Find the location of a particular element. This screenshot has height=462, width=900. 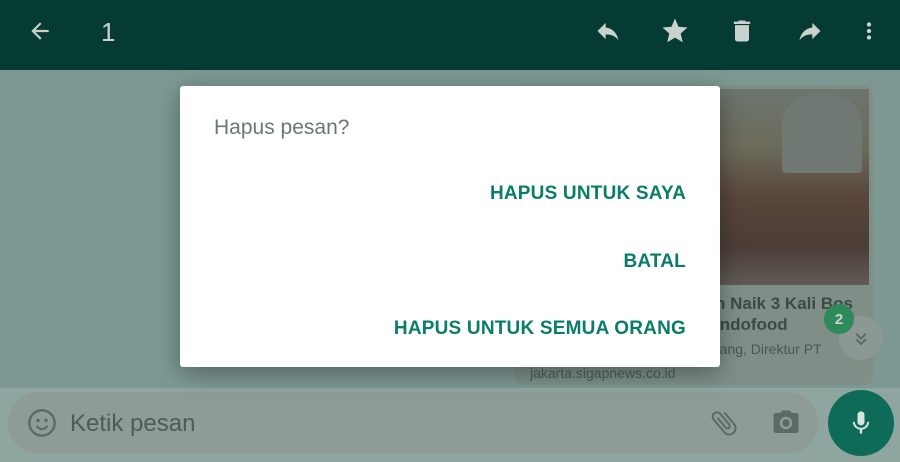

attach-icon is located at coordinates (724, 425).